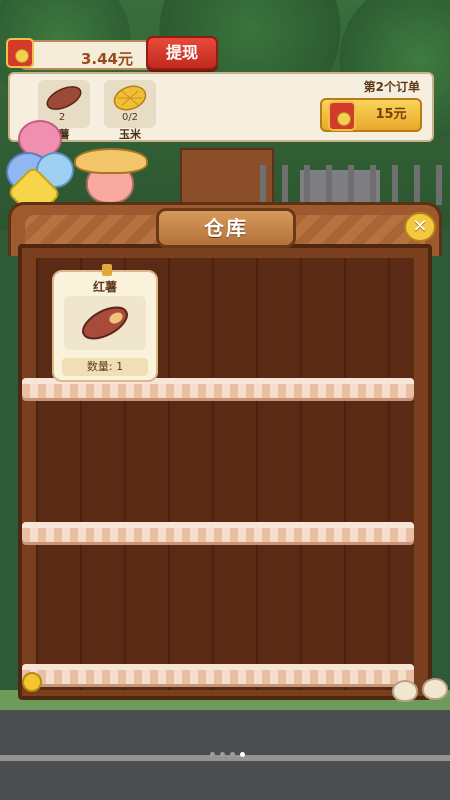 The width and height of the screenshot is (450, 800). I want to click on corn-icon, so click(130, 98).